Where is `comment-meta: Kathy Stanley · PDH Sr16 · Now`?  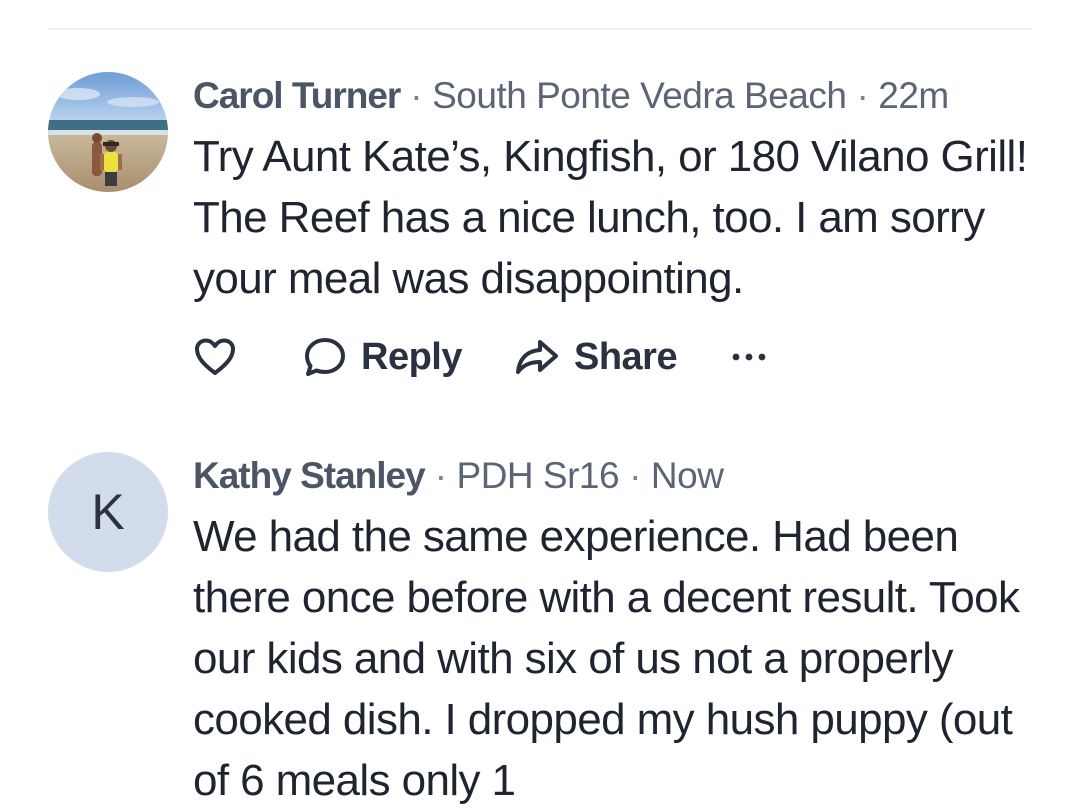 comment-meta: Kathy Stanley · PDH Sr16 · Now is located at coordinates (615, 476).